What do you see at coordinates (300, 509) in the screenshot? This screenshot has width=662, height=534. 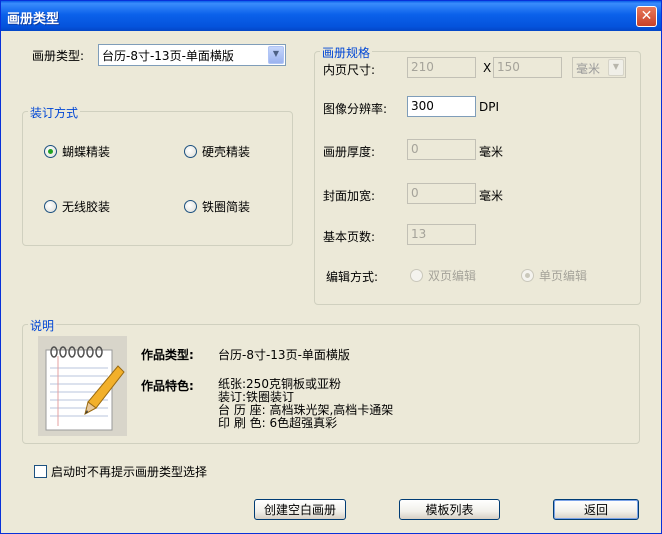 I see `create-blank-album-button: 创建空白画册` at bounding box center [300, 509].